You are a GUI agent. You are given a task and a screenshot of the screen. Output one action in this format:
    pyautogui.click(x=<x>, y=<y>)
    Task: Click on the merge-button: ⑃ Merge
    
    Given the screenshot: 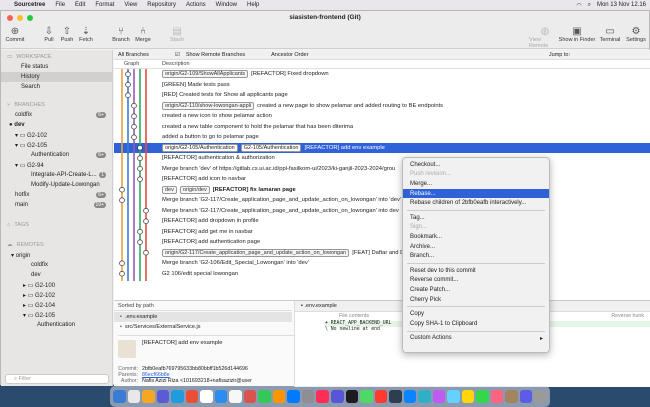 What is the action you would take?
    pyautogui.click(x=143, y=34)
    